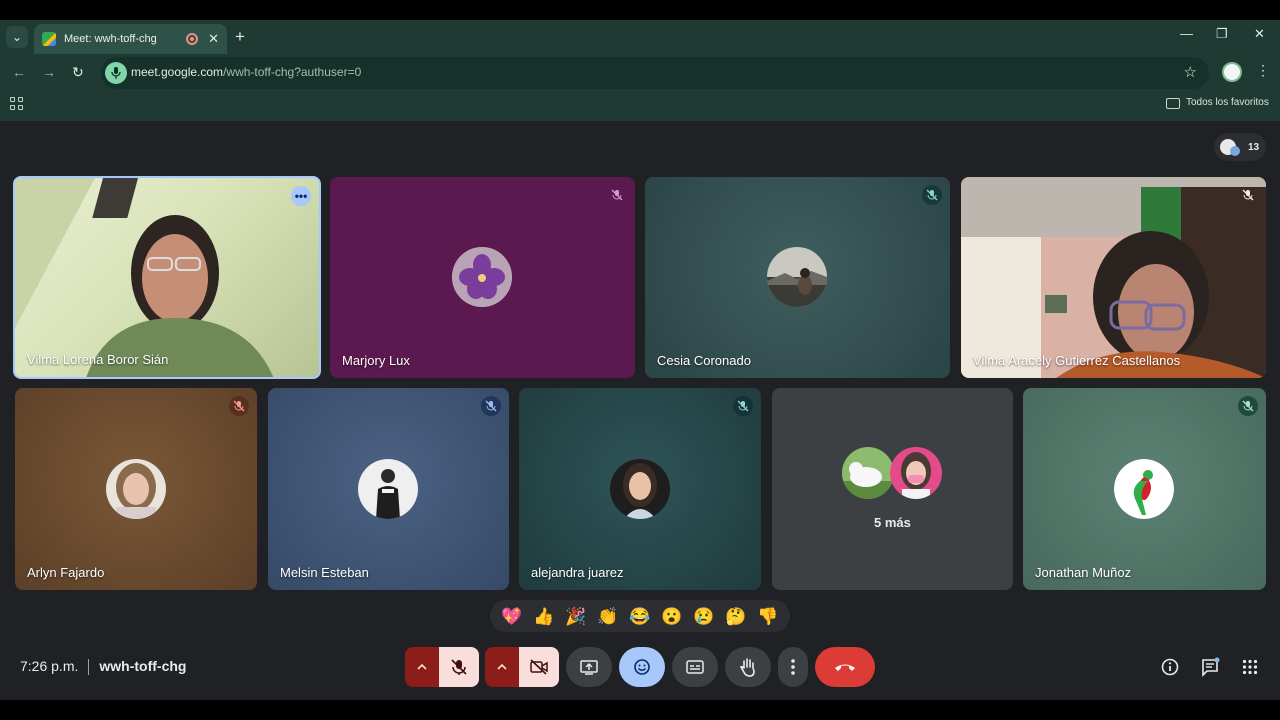 The image size is (1280, 720). Describe the element at coordinates (116, 73) in the screenshot. I see `mic-in-use-icon` at that location.